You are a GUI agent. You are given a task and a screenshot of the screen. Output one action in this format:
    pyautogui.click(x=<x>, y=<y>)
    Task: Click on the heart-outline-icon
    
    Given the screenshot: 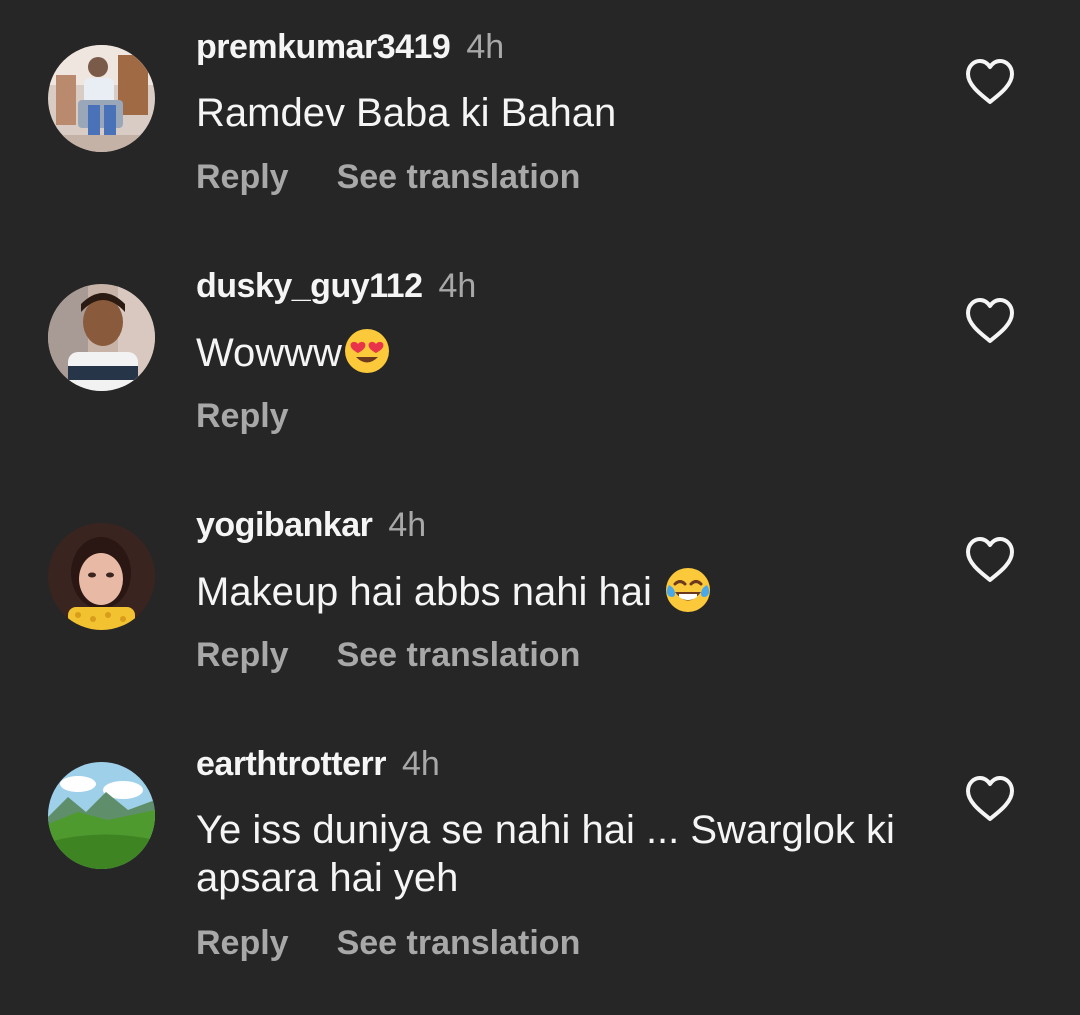 What is the action you would take?
    pyautogui.click(x=990, y=799)
    